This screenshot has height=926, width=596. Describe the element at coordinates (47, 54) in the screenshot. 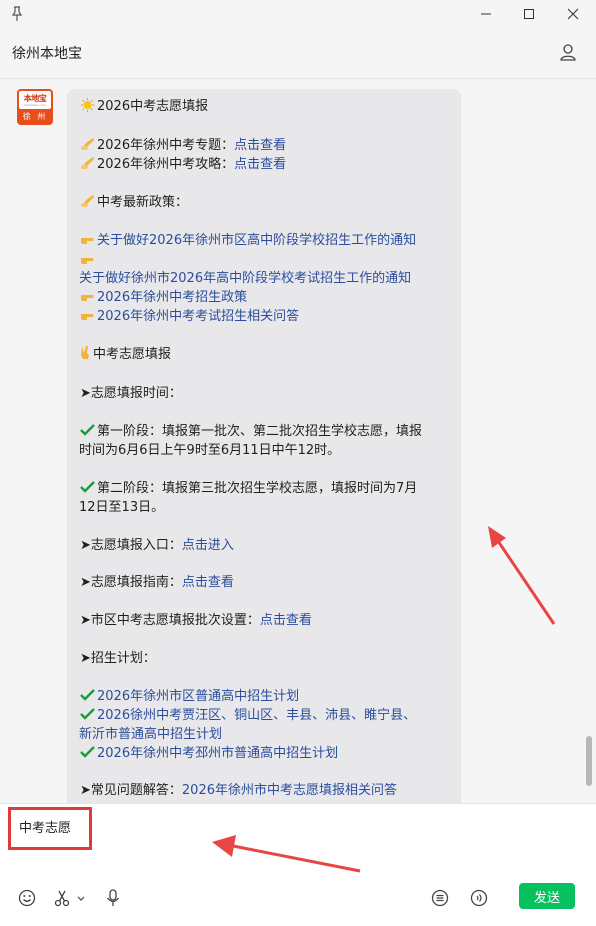

I see `chat-title: 徐州本地宝` at that location.